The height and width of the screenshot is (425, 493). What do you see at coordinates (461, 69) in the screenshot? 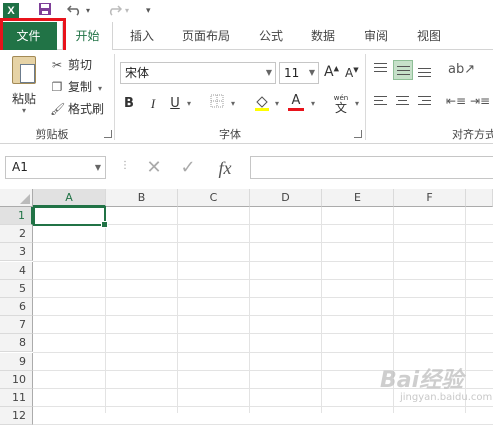
I see `orientation-icon: ab↗` at bounding box center [461, 69].